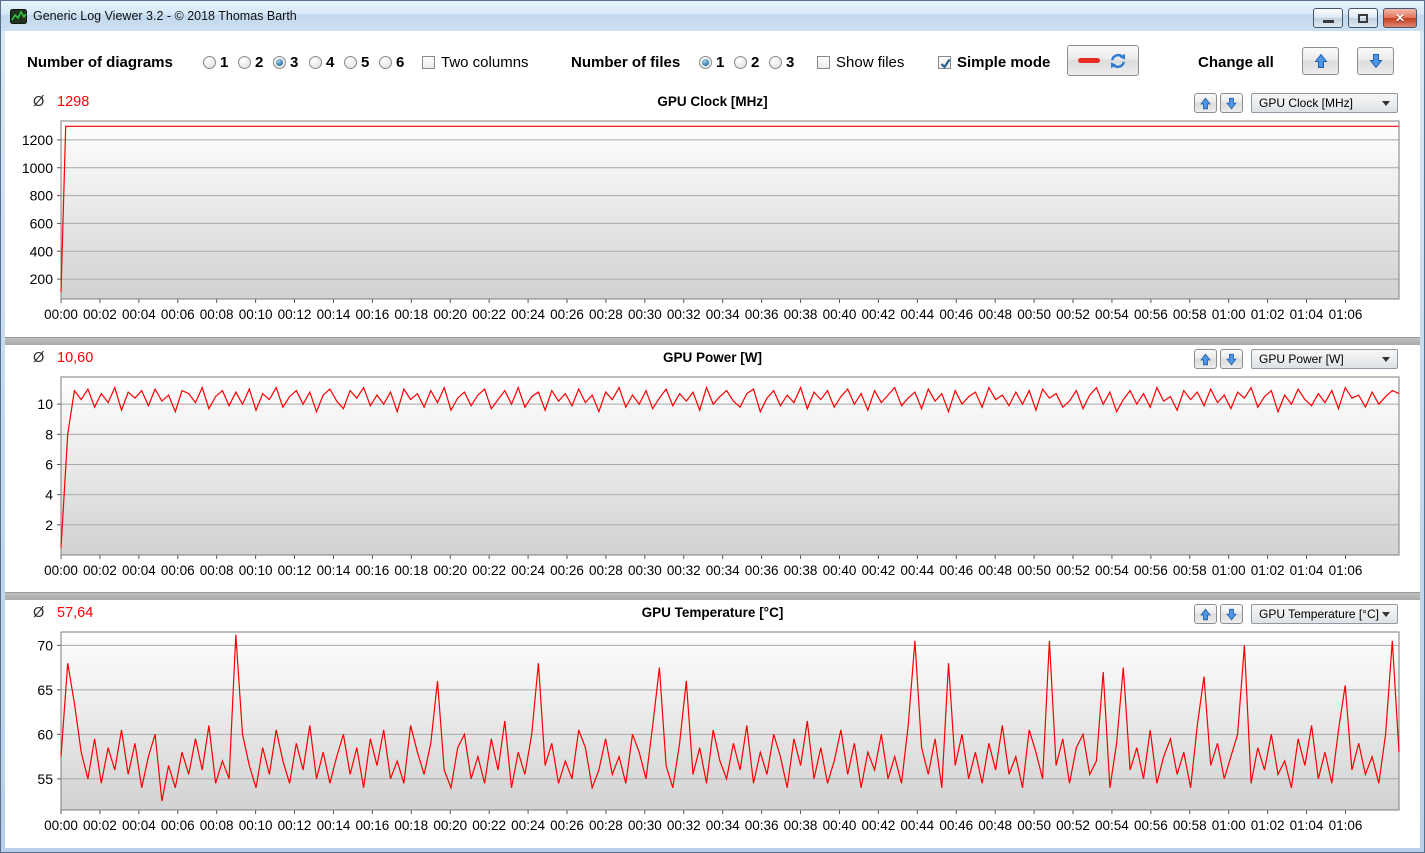 The width and height of the screenshot is (1425, 853). Describe the element at coordinates (139, 825) in the screenshot. I see `svg-text: 00:04` at that location.